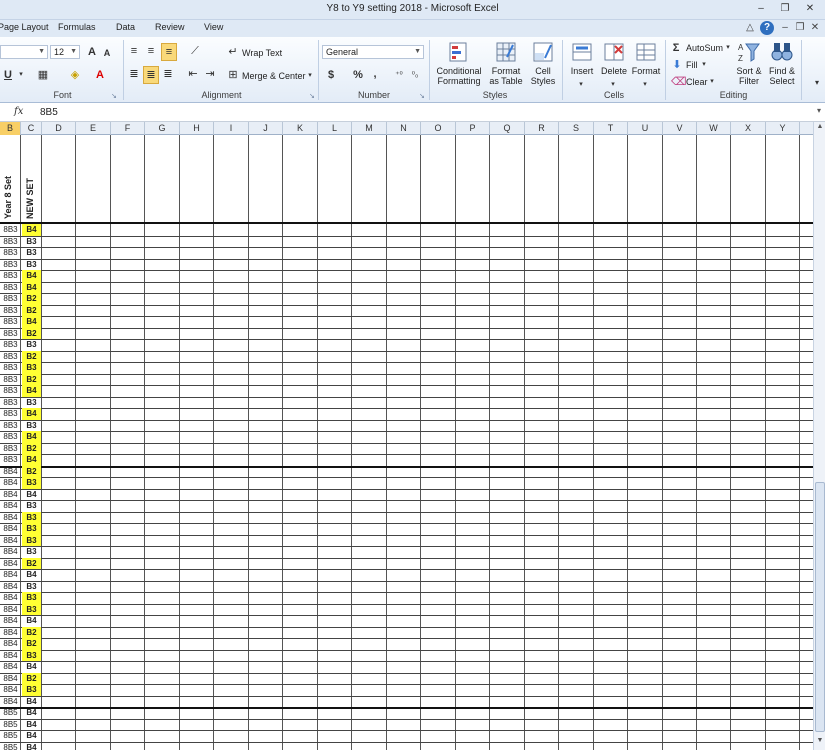 This screenshot has width=825, height=750. What do you see at coordinates (210, 74) in the screenshot?
I see `increase-indent-icon: ⇥` at bounding box center [210, 74].